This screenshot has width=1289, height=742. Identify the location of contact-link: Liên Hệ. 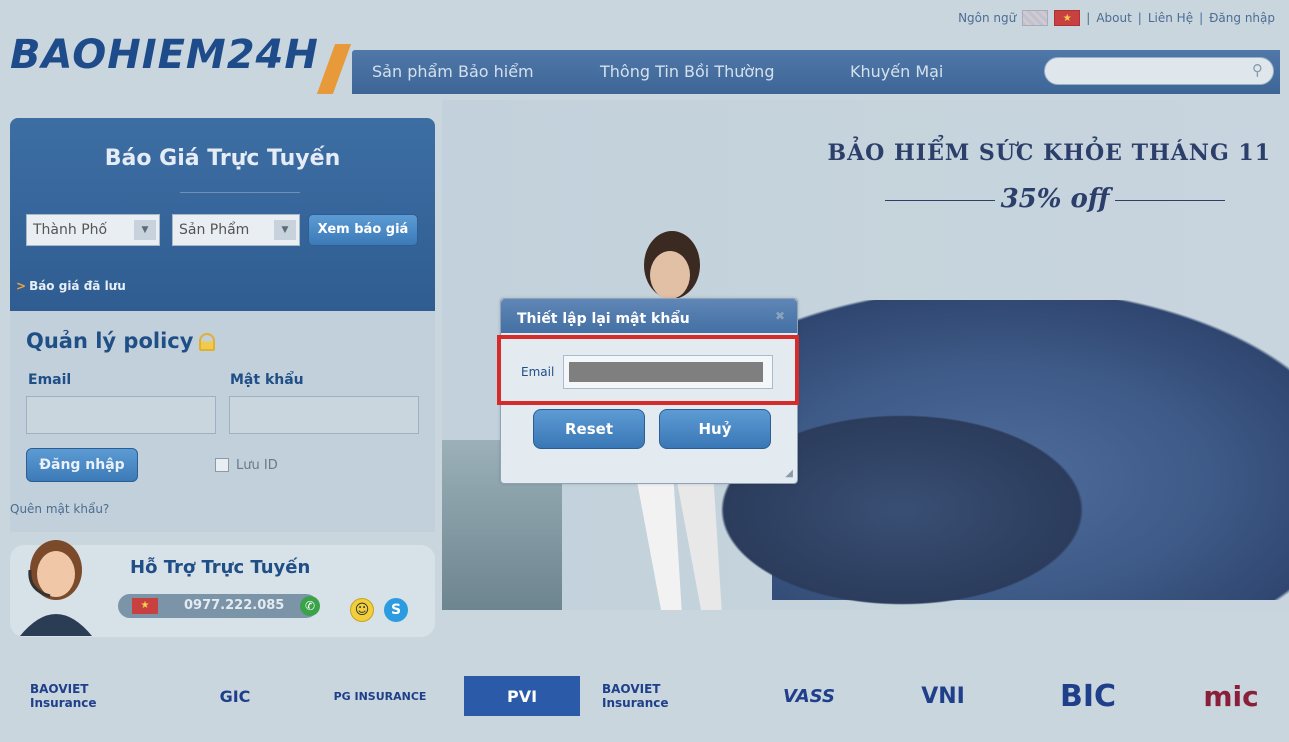
(1170, 18).